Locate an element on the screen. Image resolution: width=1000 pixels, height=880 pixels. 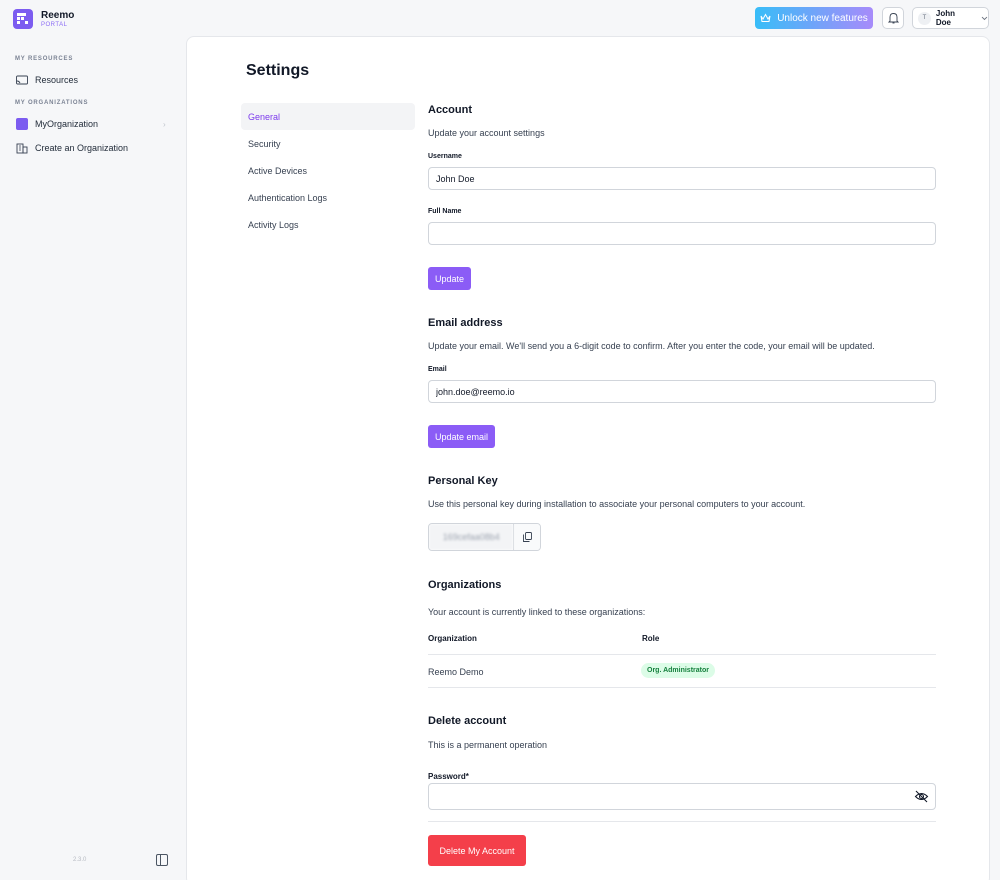
bell-icon is located at coordinates (893, 18).